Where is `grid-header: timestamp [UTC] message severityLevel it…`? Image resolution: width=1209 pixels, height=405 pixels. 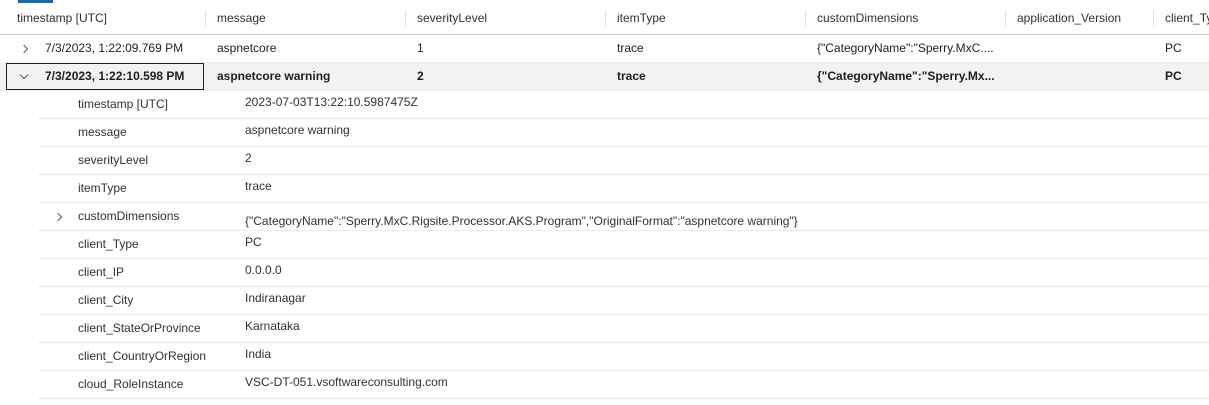
grid-header: timestamp [UTC] message severityLevel it… is located at coordinates (604, 19).